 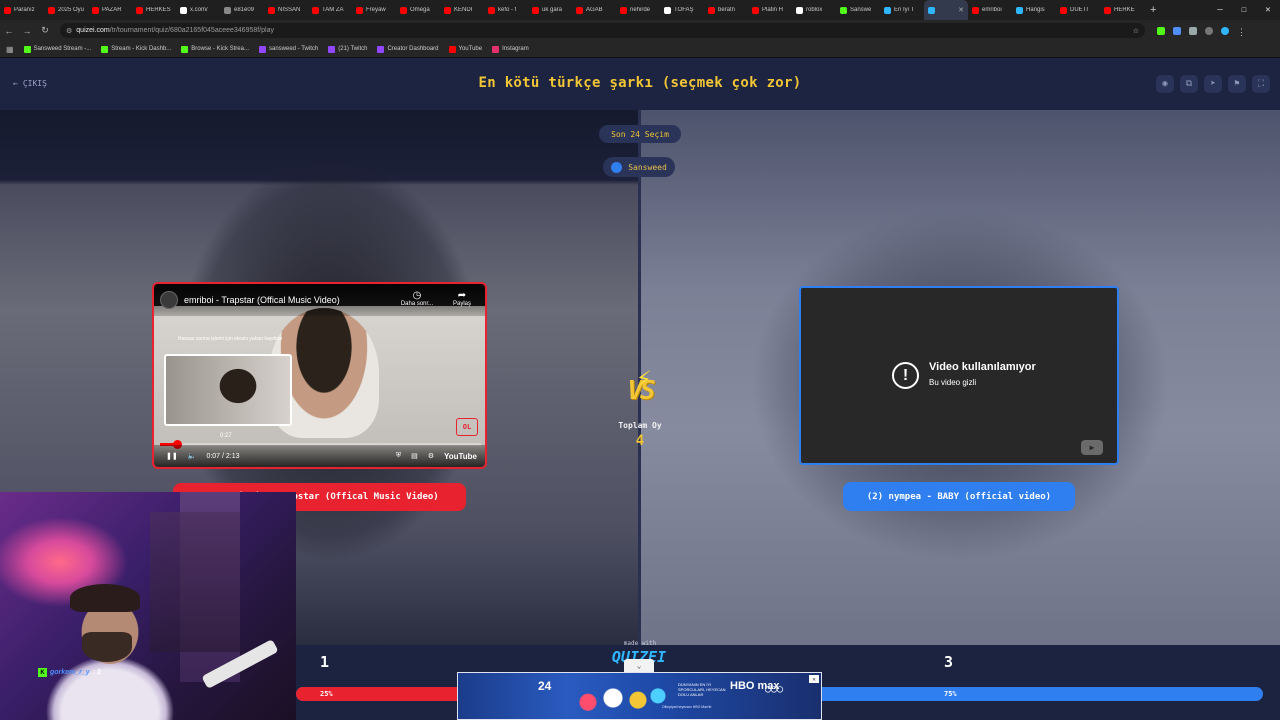 I want to click on channel-avatar, so click(x=169, y=300).